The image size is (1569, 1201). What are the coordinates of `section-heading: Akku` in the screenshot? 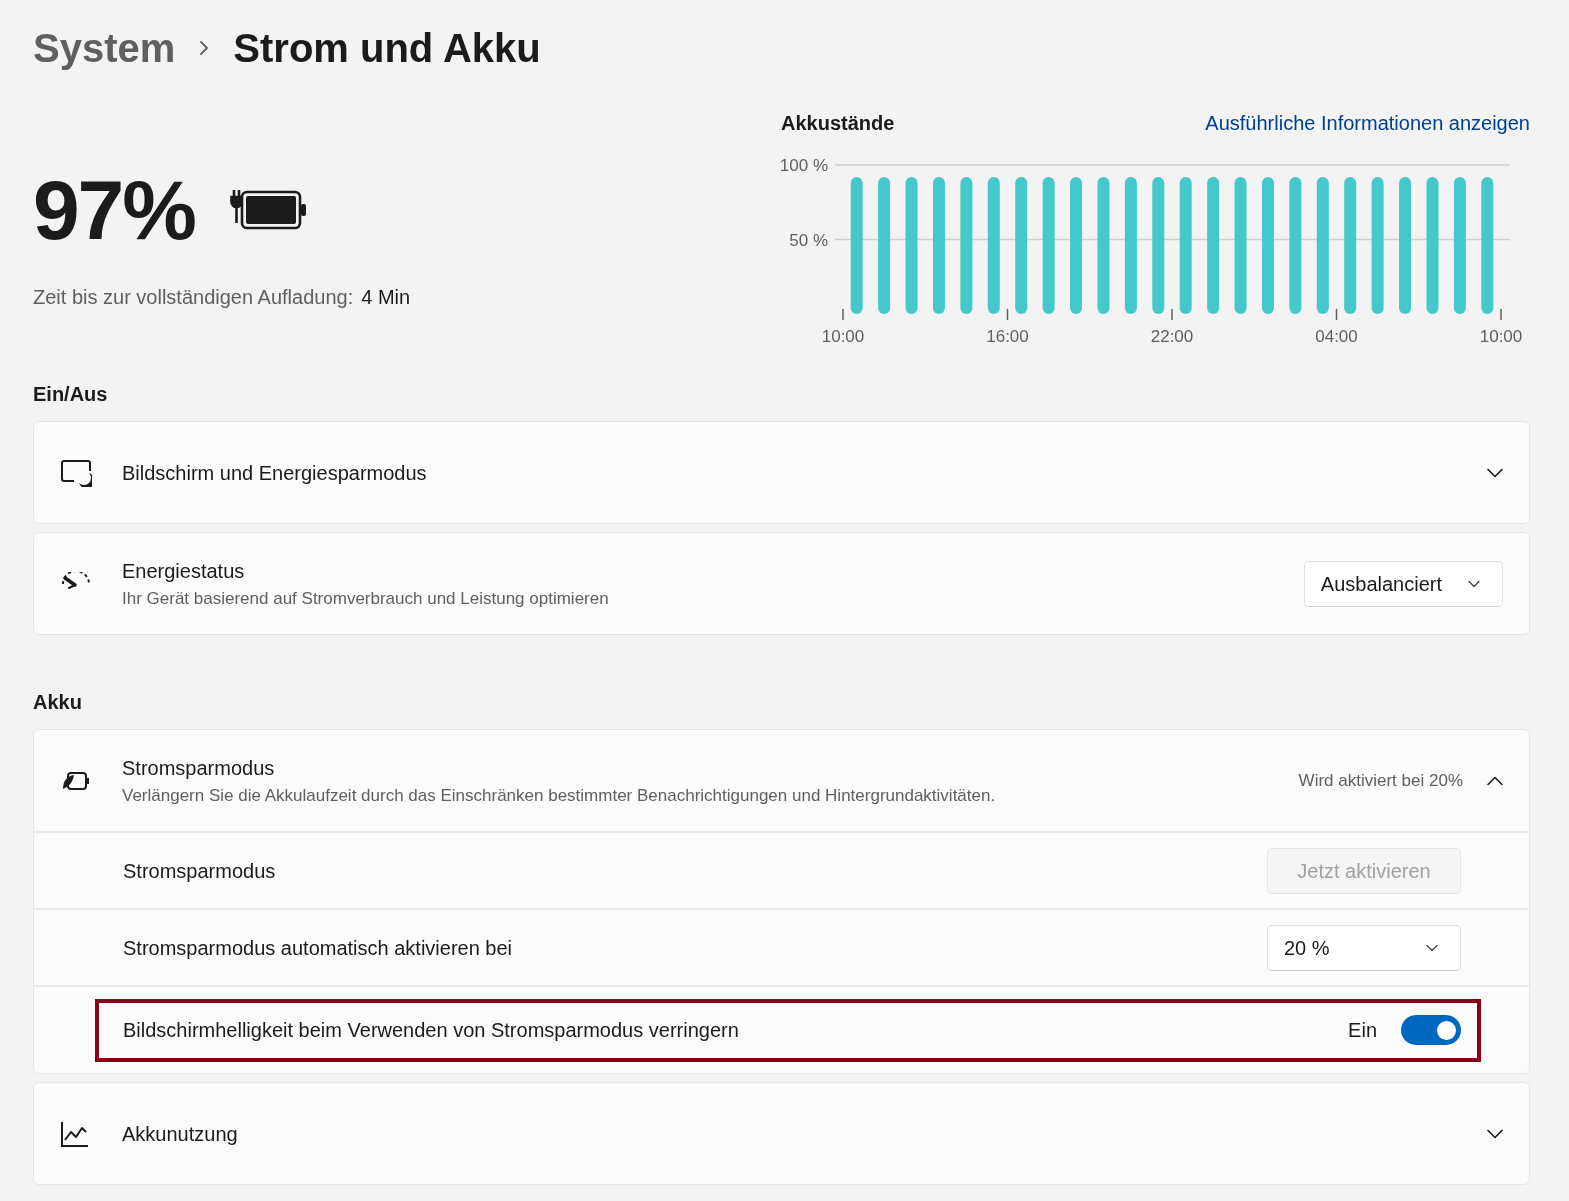 It's located at (58, 702).